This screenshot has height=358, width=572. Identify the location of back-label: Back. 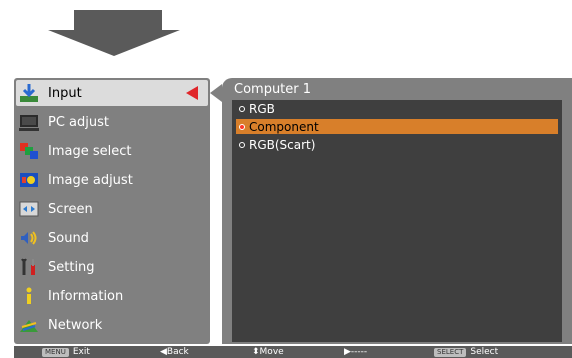
(177, 352).